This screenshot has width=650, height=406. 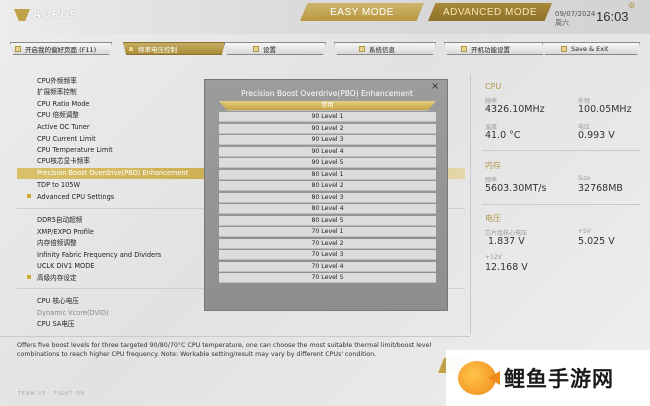 I want to click on cpu-bclk-value: 100.05MHz, so click(x=605, y=109).